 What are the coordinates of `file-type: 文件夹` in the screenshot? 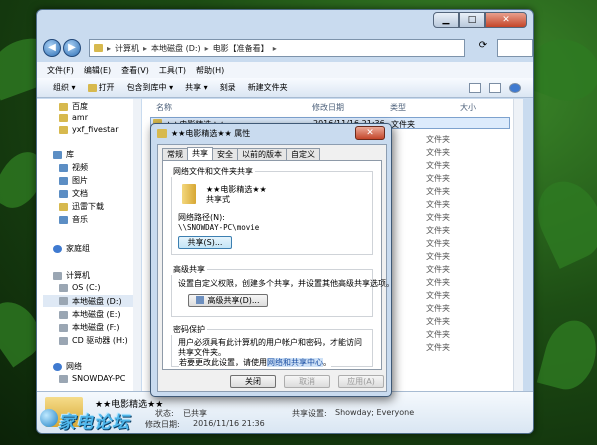 It's located at (403, 124).